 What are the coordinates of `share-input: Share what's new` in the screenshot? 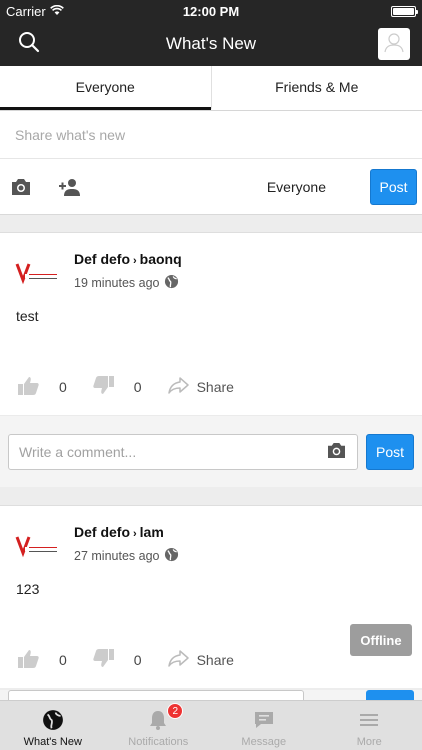 It's located at (211, 135).